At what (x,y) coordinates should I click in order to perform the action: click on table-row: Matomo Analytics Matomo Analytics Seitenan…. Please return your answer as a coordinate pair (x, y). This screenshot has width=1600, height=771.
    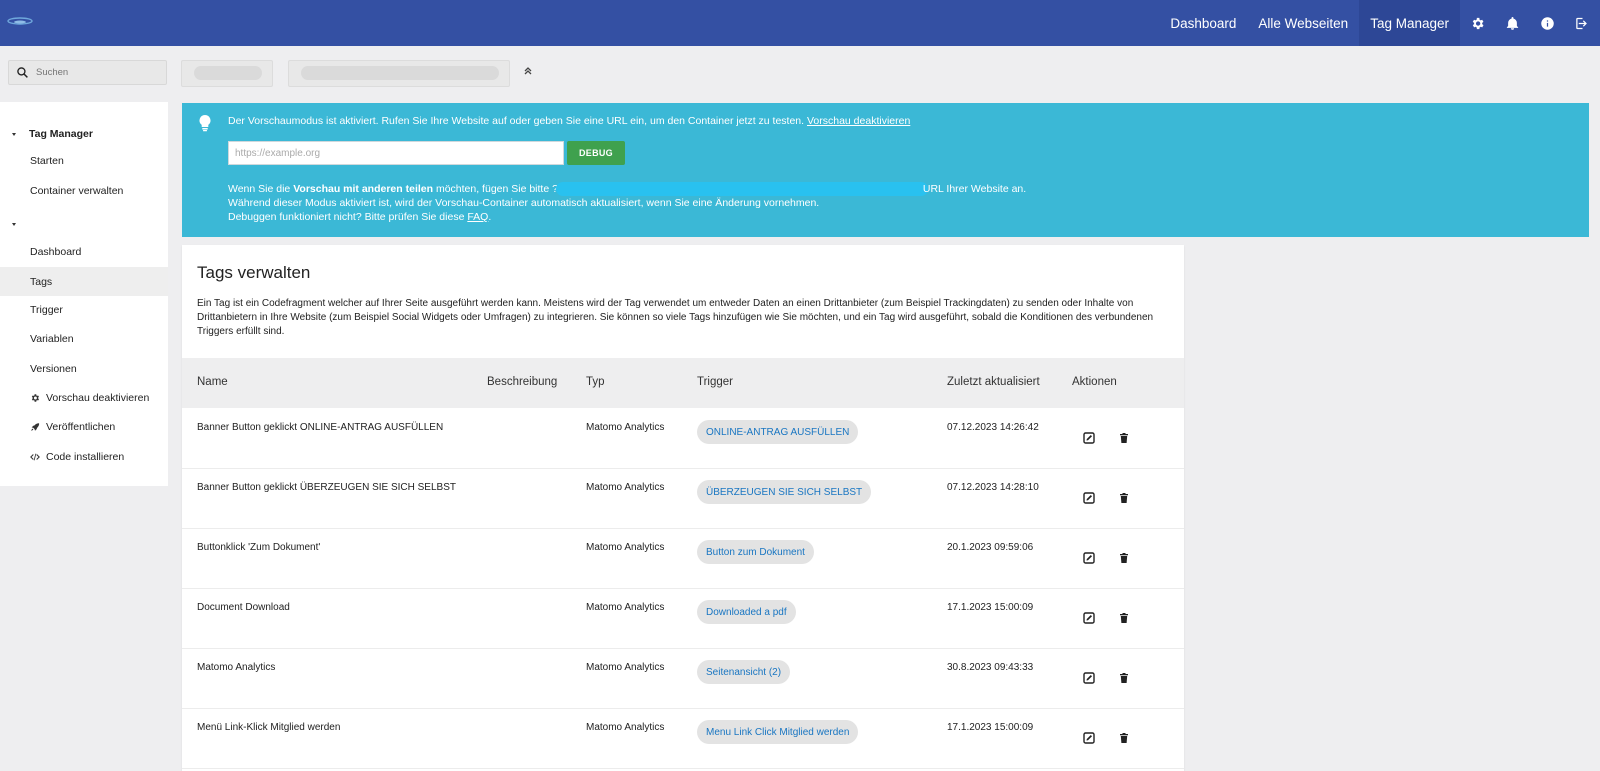
    Looking at the image, I should click on (683, 678).